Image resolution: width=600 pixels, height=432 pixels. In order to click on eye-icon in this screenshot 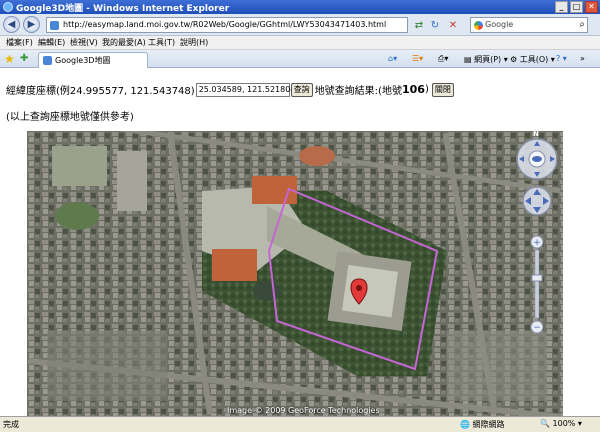, I will do `click(537, 159)`.